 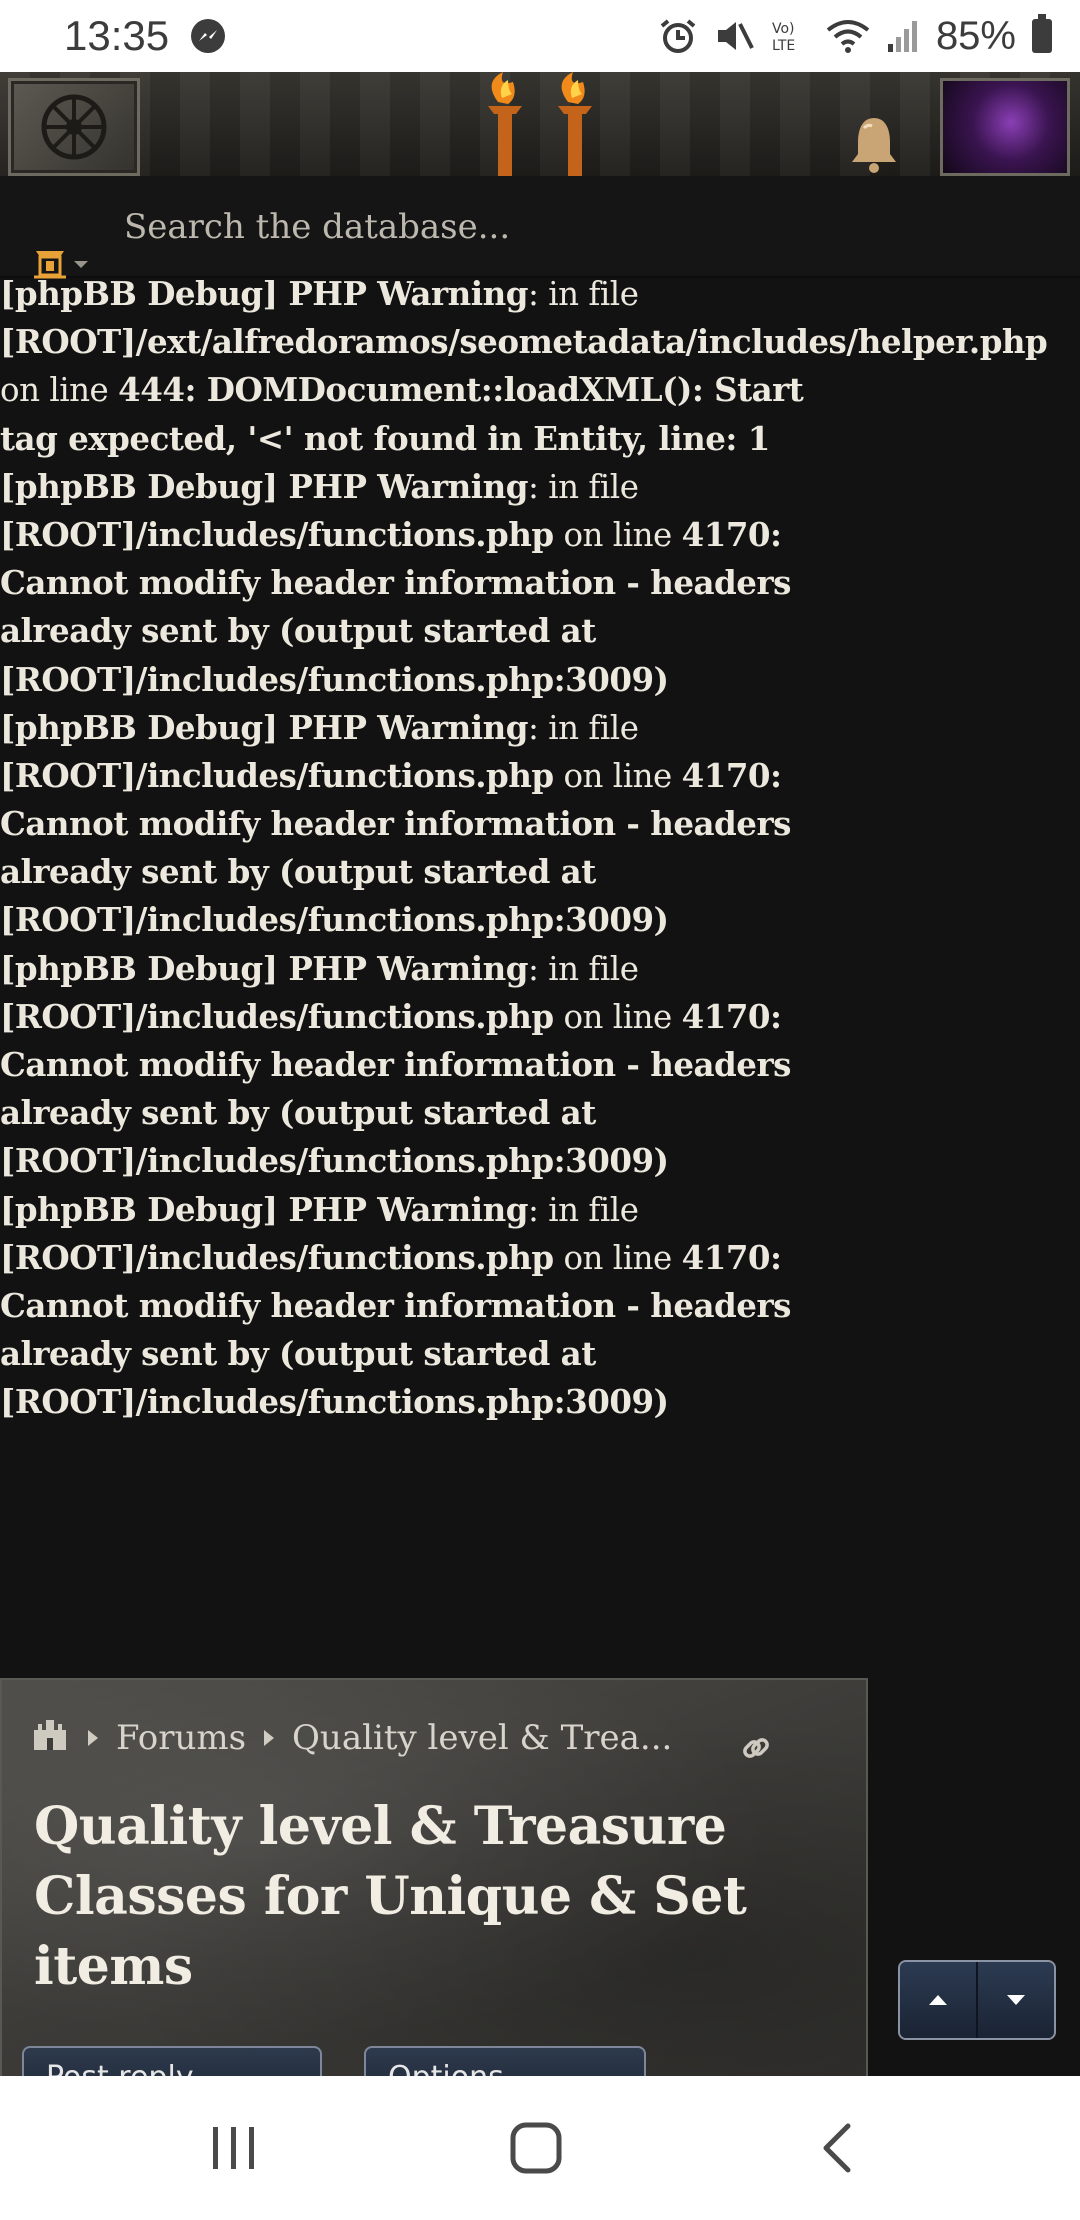 What do you see at coordinates (50, 265) in the screenshot?
I see `lamp-icon` at bounding box center [50, 265].